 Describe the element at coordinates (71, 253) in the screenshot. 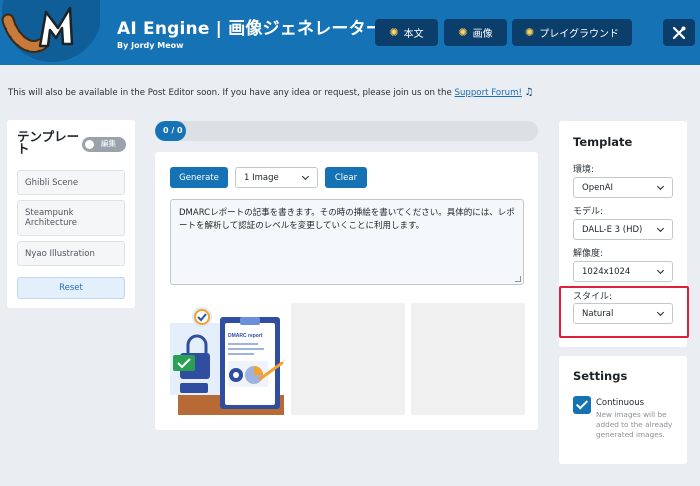

I see `template-item-nyao: Nyao Illustration` at that location.